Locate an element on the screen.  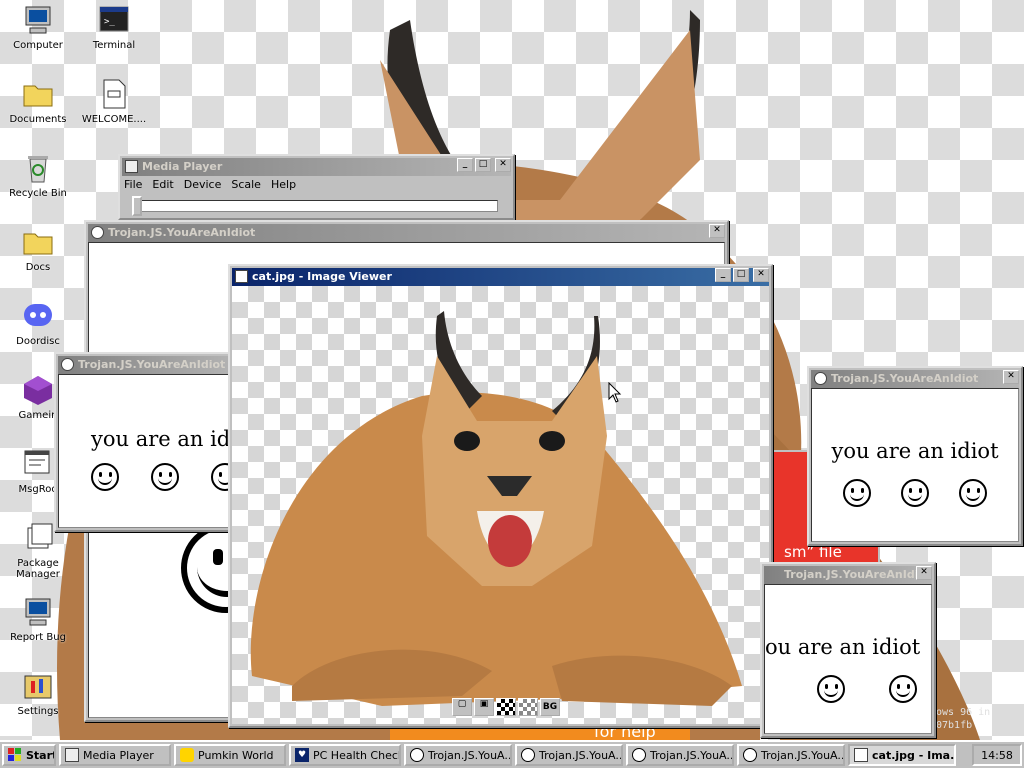
viewer-toolbar: ▢ ▣ BG is located at coordinates (506, 707).